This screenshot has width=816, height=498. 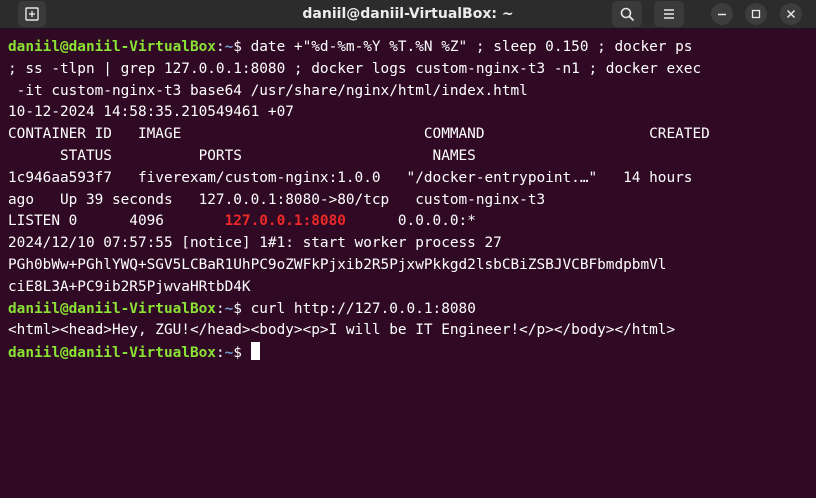 I want to click on window-title: daniil@daniil-VirtualBox: ~, so click(x=408, y=14).